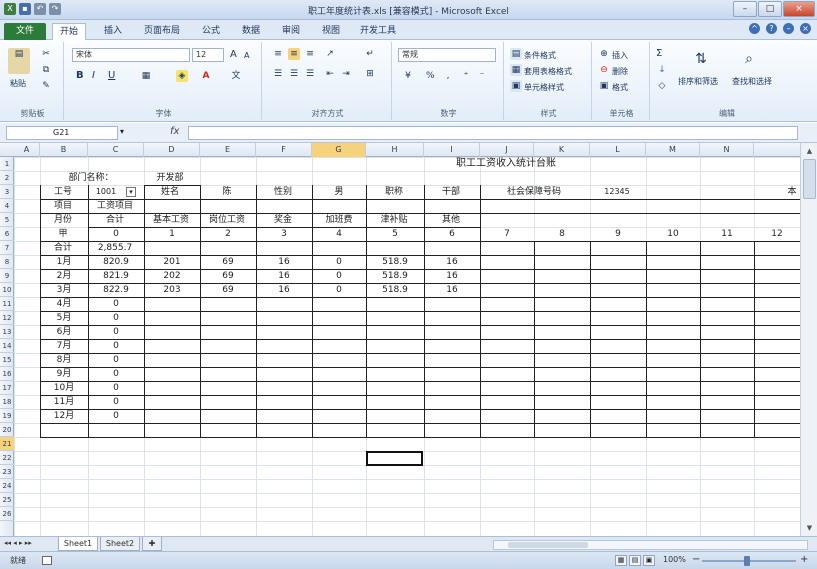 The height and width of the screenshot is (569, 817). I want to click on vertical-scrollbar: ▲ ▼, so click(808, 339).